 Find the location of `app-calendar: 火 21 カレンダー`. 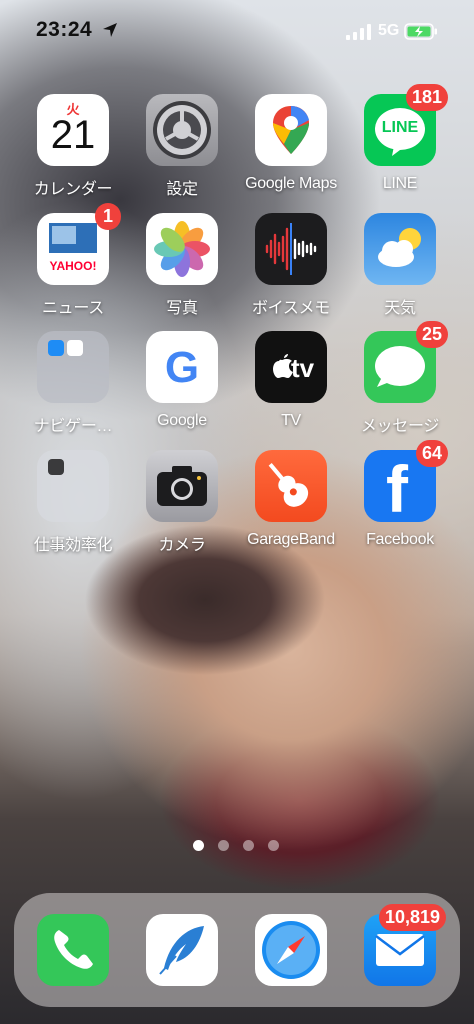

app-calendar: 火 21 カレンダー is located at coordinates (73, 146).